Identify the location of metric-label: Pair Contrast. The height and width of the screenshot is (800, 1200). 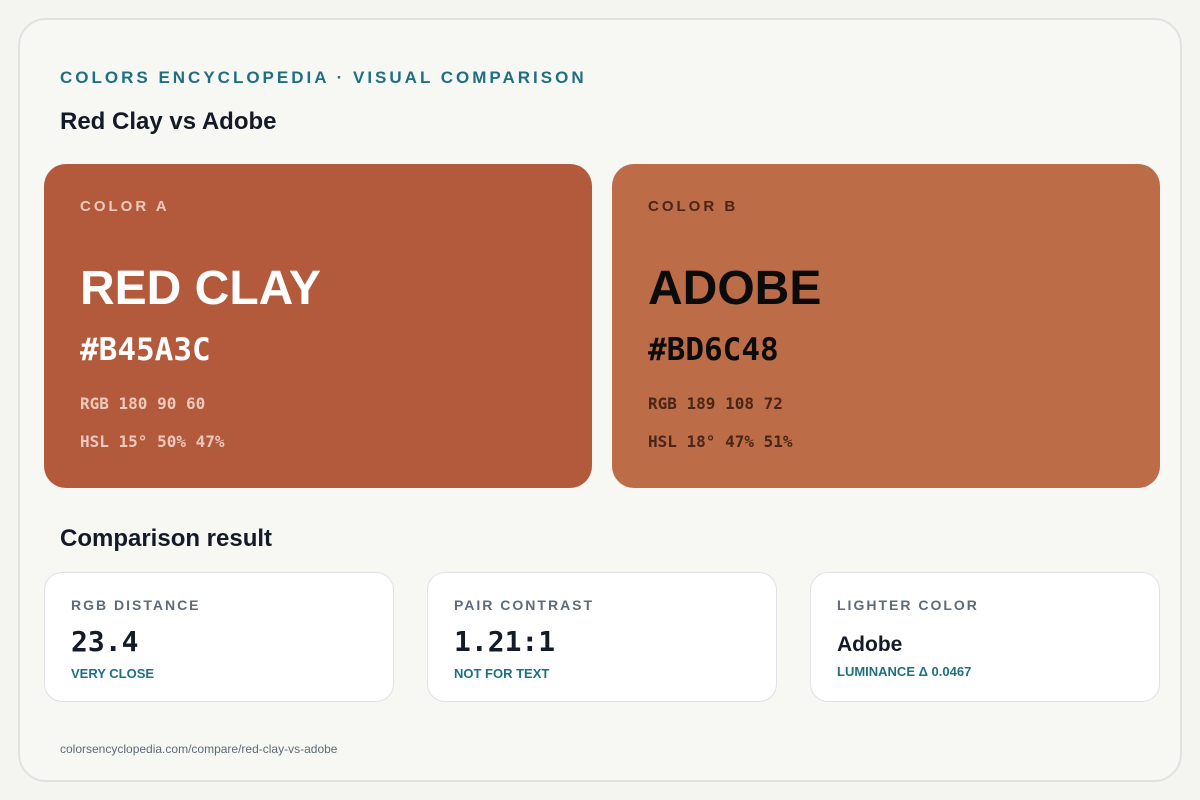
(524, 605).